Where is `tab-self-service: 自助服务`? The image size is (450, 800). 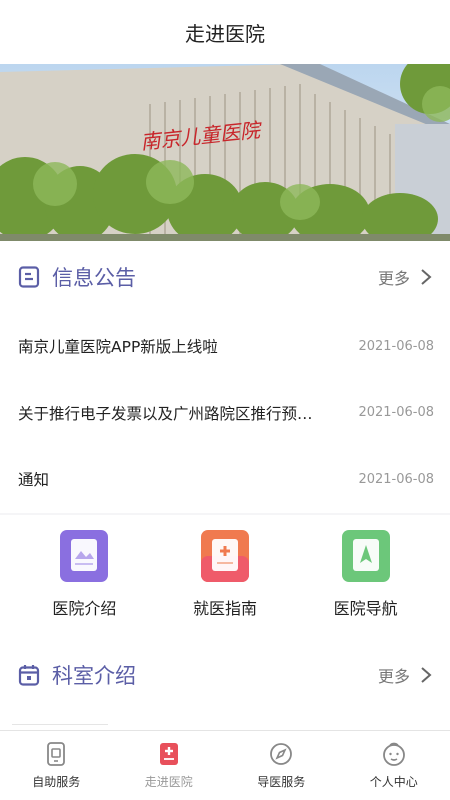 tab-self-service: 自助服务 is located at coordinates (56, 765).